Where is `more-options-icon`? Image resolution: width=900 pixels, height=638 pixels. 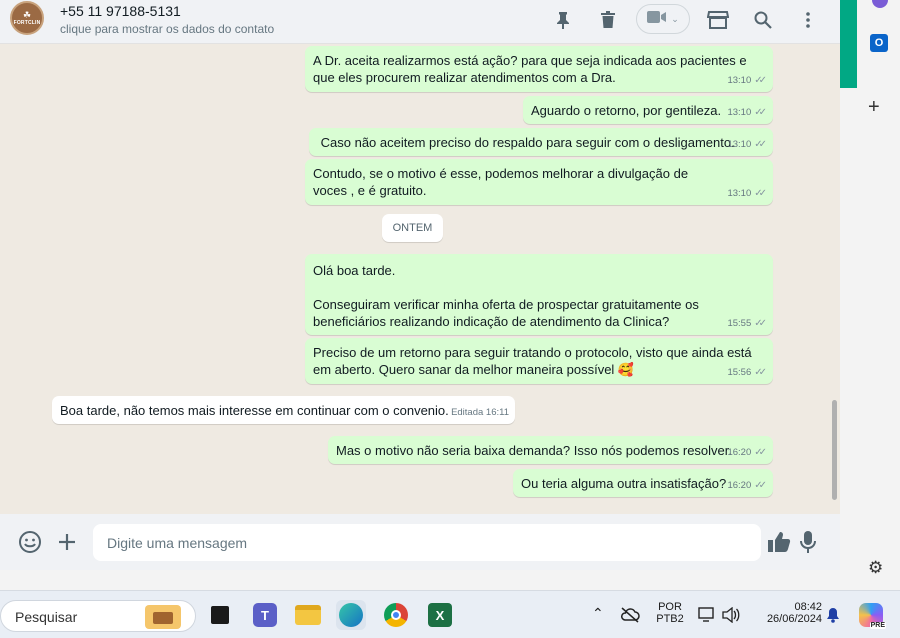
more-options-icon is located at coordinates (808, 20).